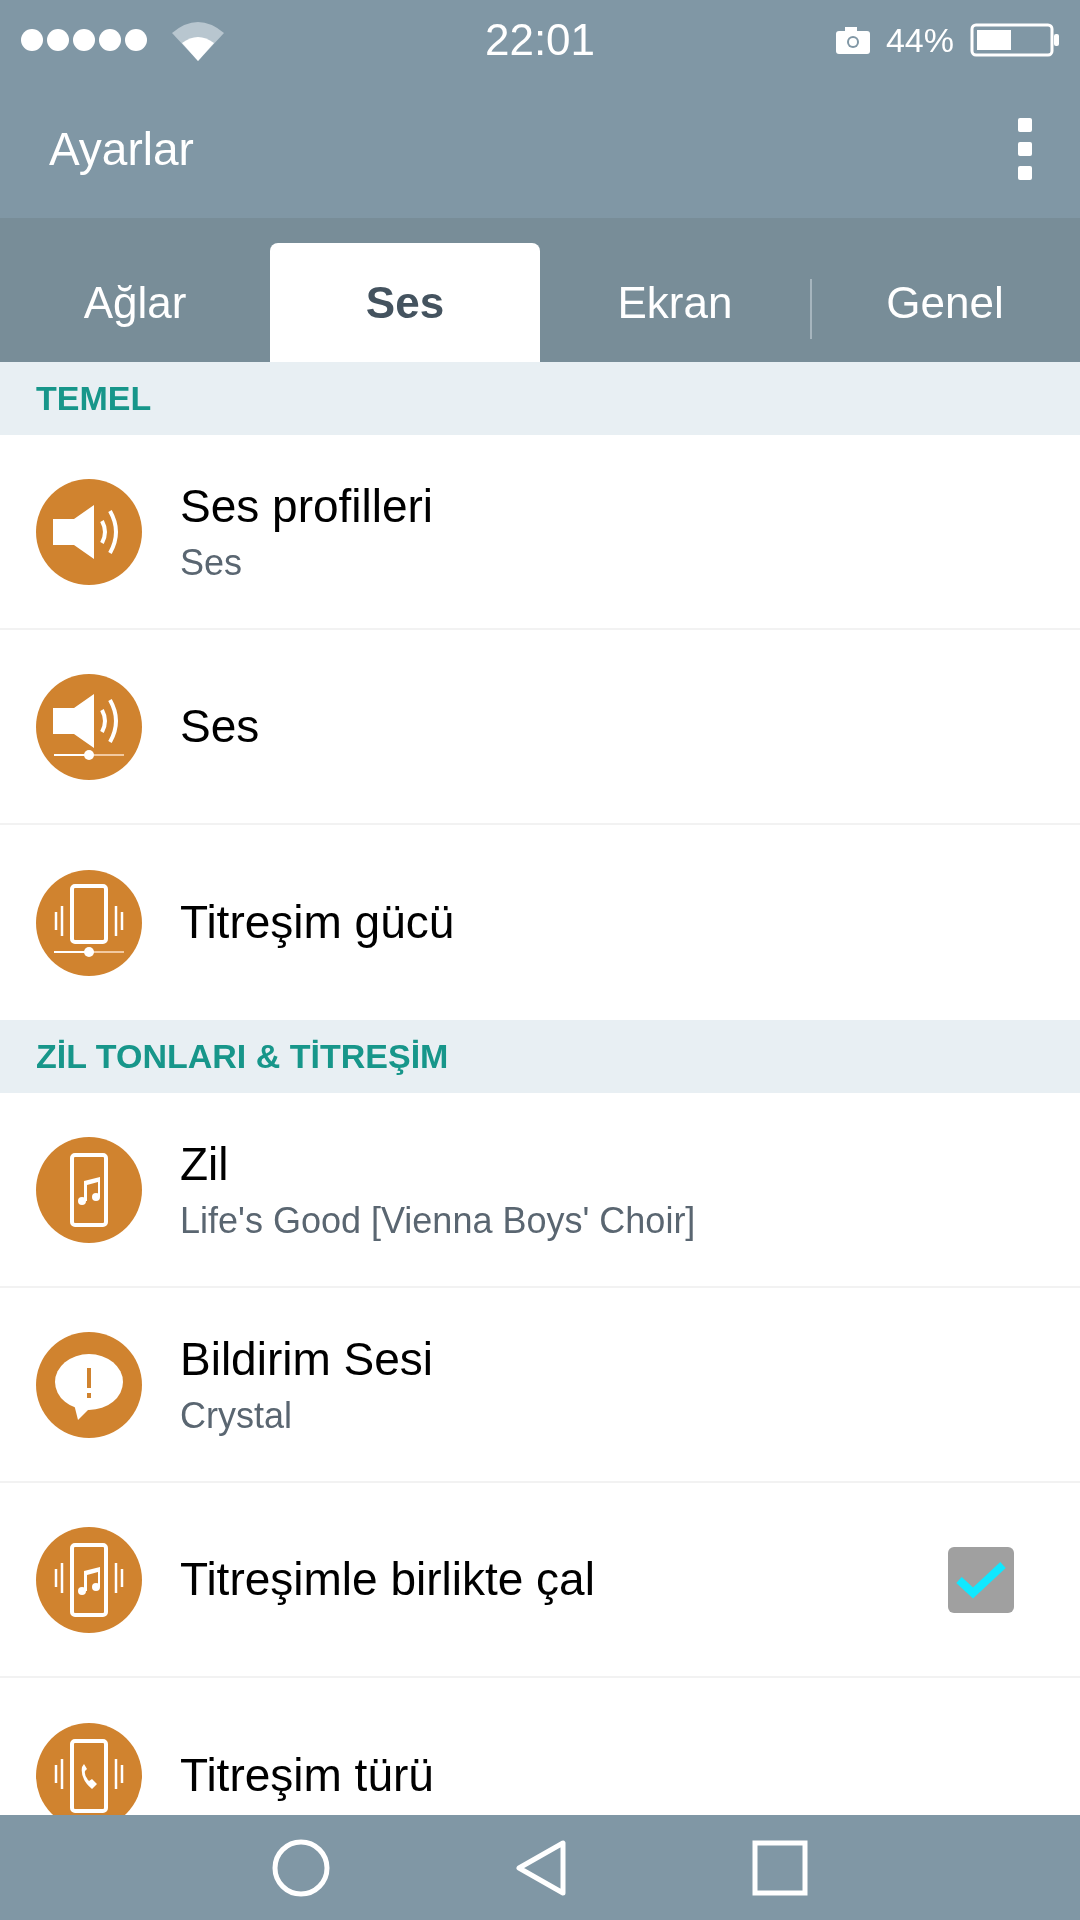 Image resolution: width=1080 pixels, height=1920 pixels. What do you see at coordinates (89, 726) in the screenshot?
I see `volume-slider-icon` at bounding box center [89, 726].